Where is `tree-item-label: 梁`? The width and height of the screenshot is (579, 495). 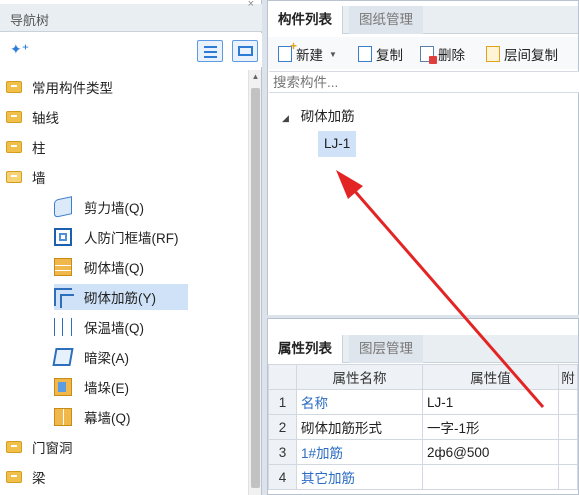 tree-item-label: 梁 is located at coordinates (39, 478).